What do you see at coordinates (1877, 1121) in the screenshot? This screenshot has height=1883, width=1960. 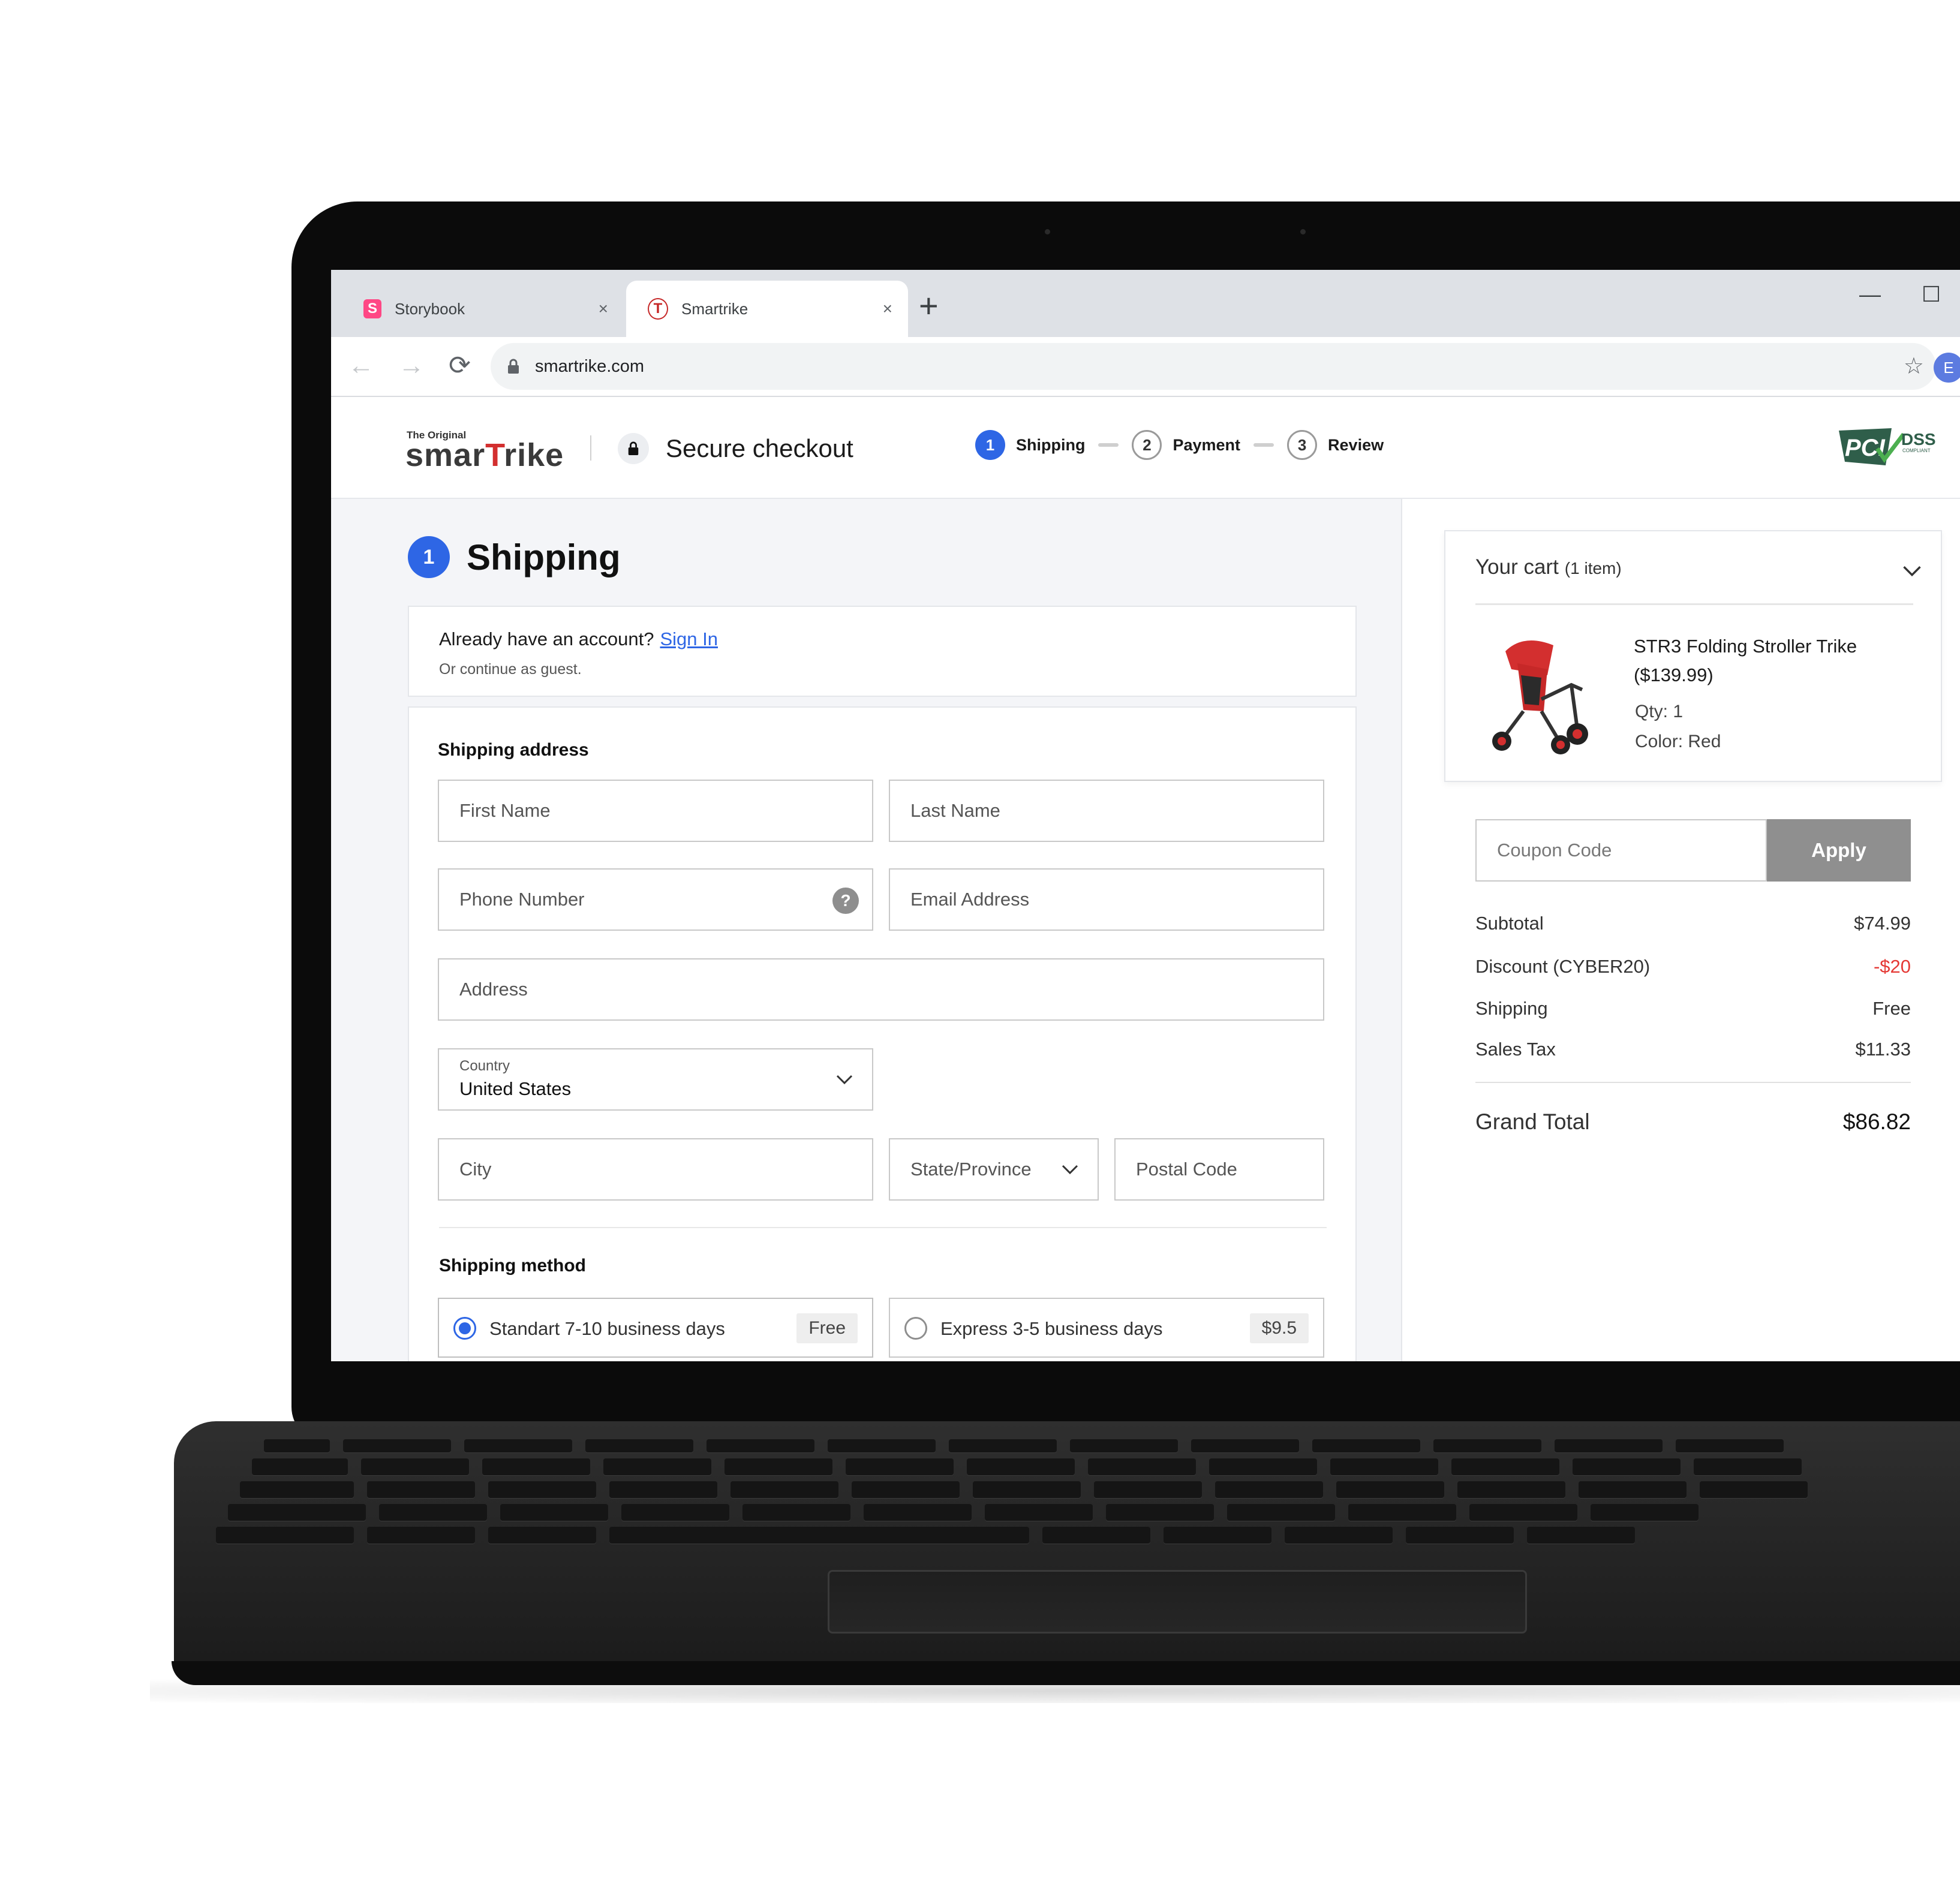 I see `grand-total-value: $86.82` at bounding box center [1877, 1121].